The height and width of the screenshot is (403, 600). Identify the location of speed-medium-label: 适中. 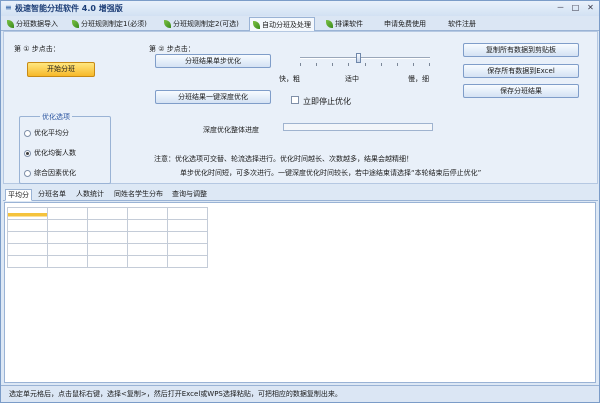
(352, 79).